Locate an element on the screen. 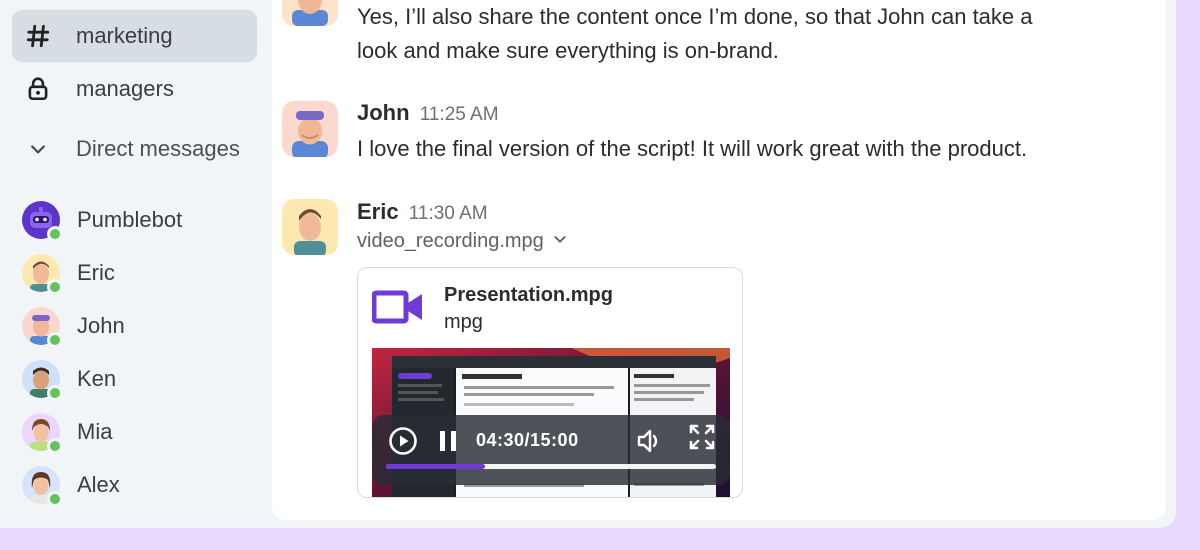 The image size is (1200, 550). attachment-title: Presentation.mpg is located at coordinates (528, 295).